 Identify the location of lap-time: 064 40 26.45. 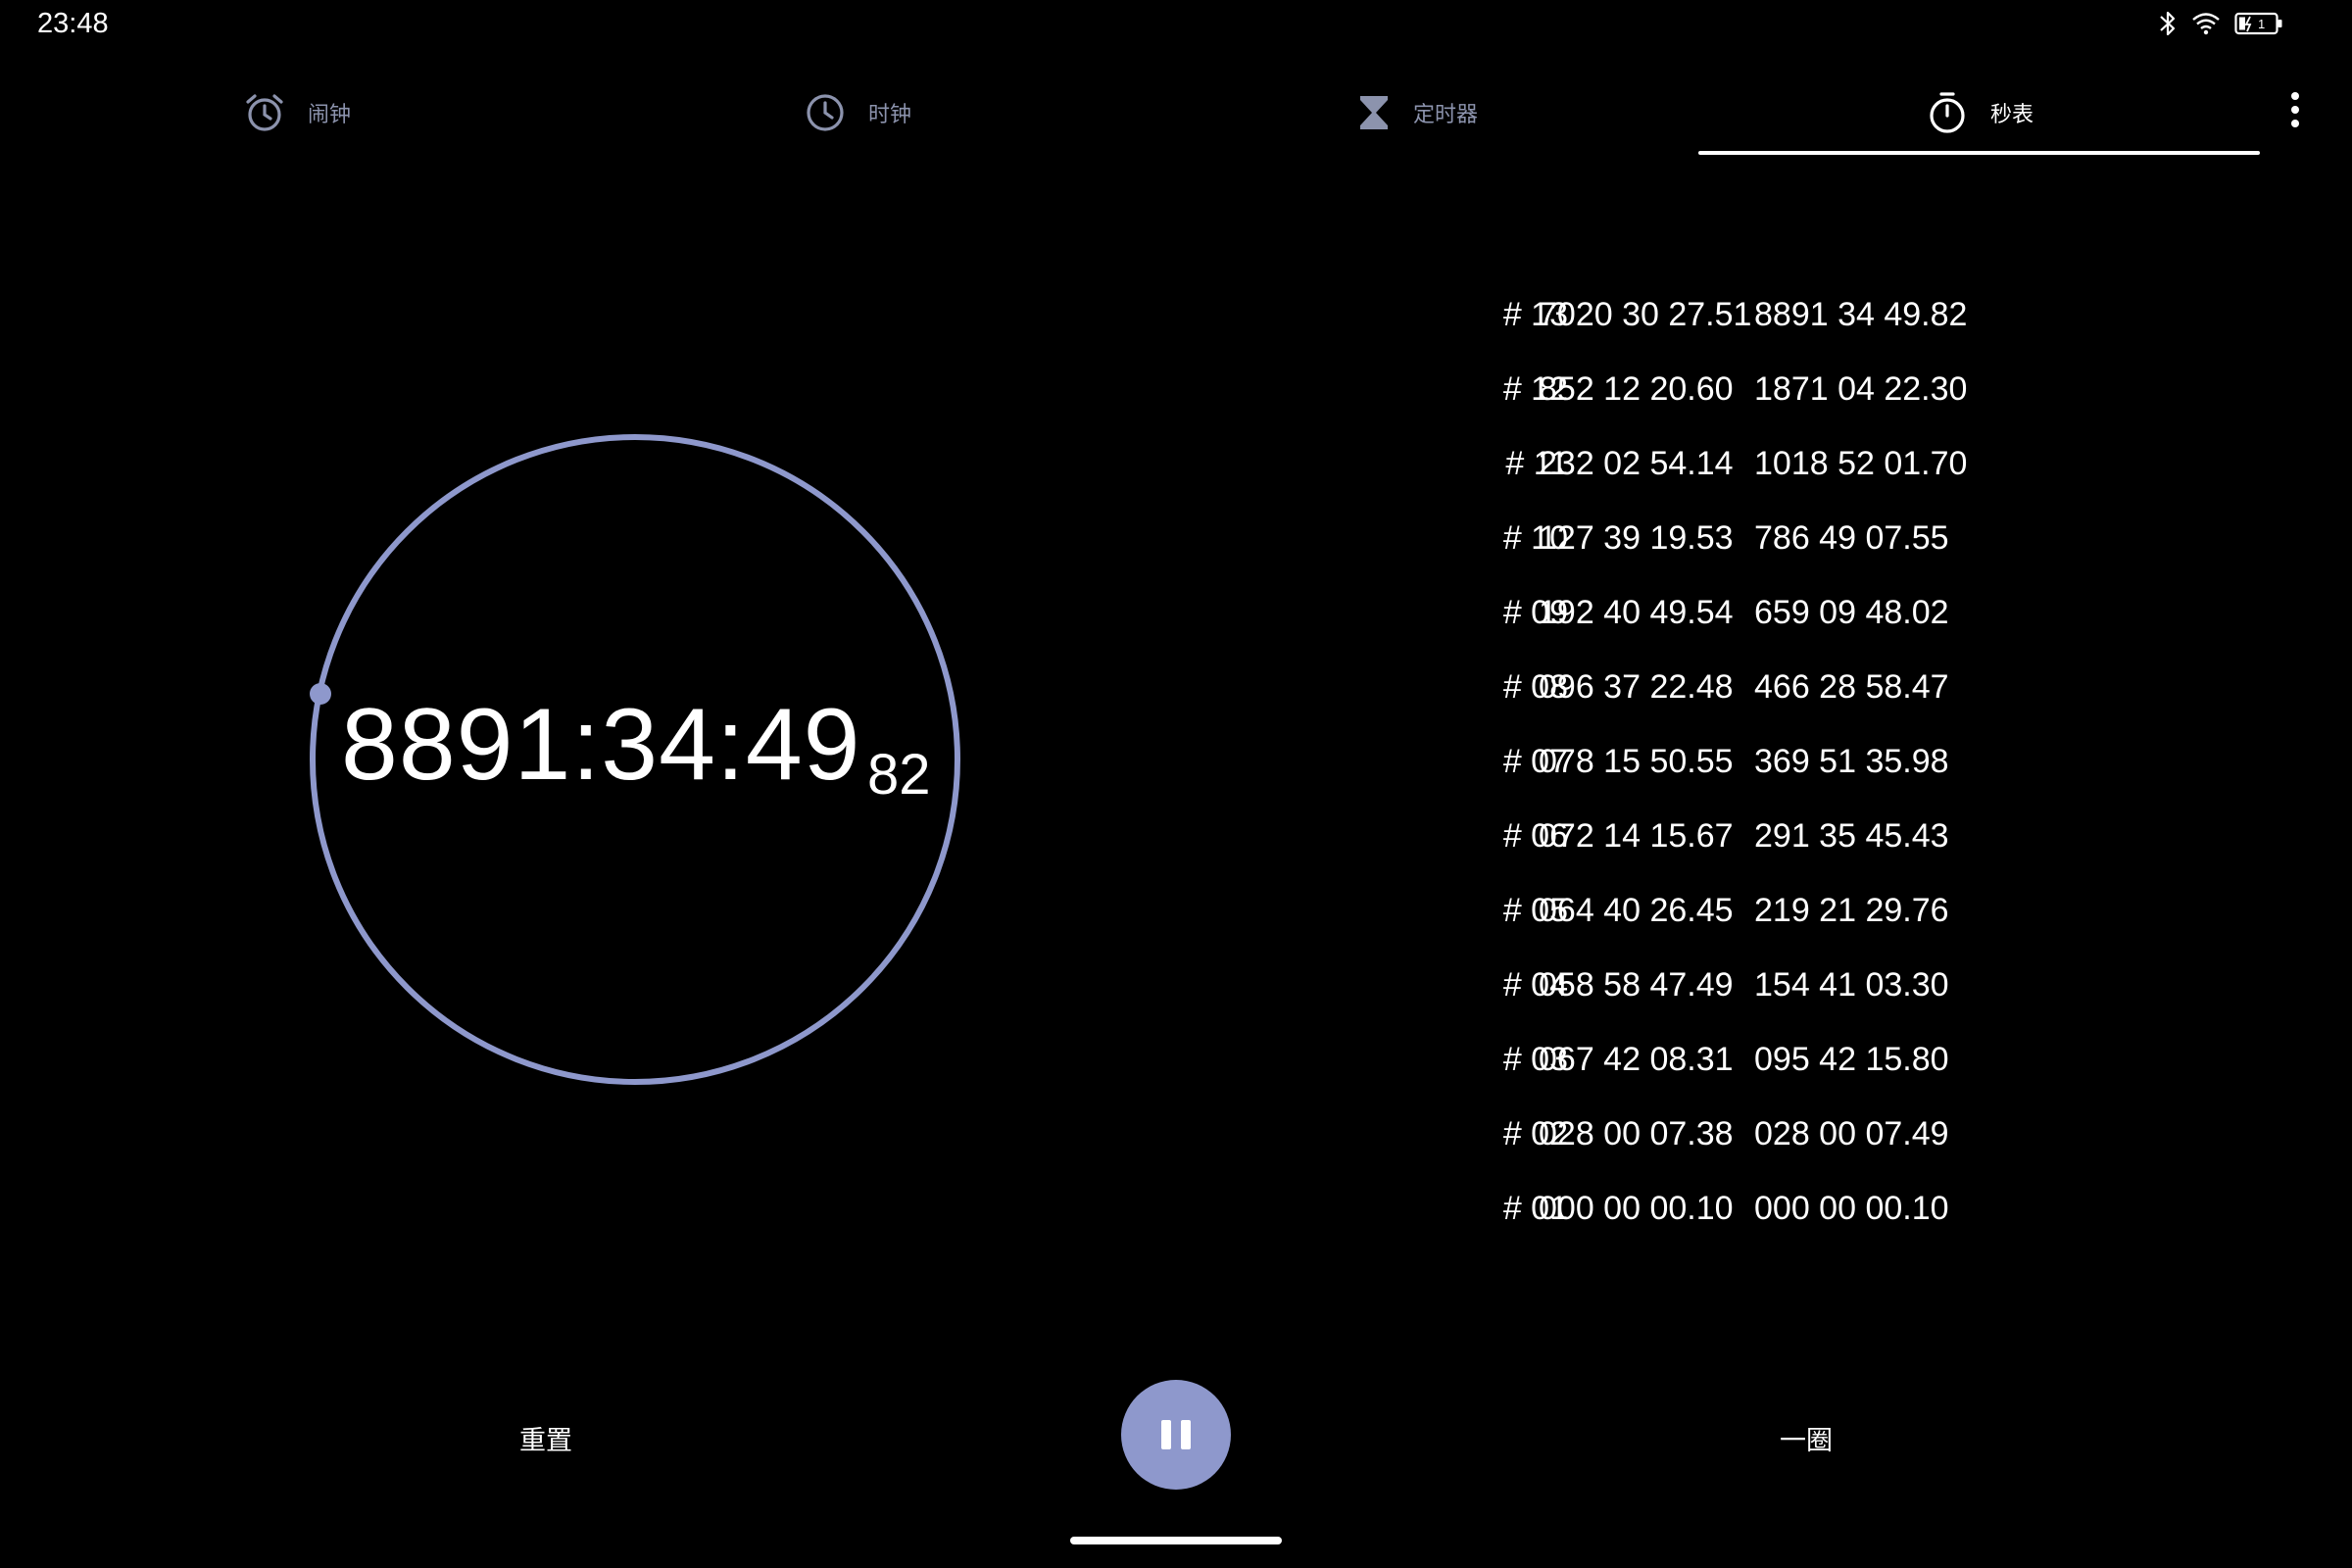
(1636, 910).